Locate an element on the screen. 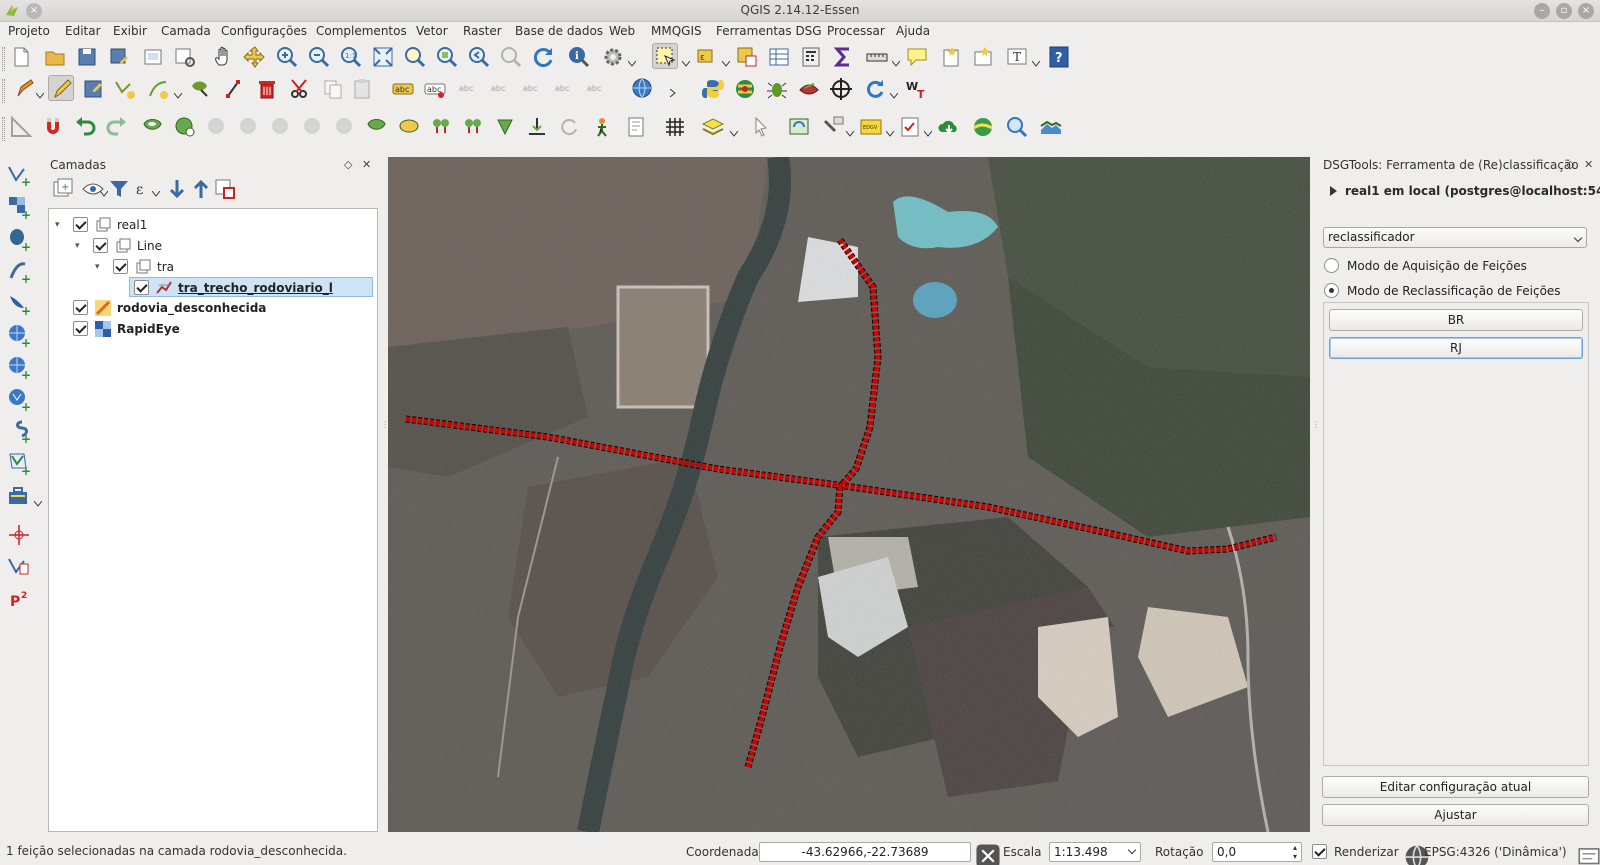 Image resolution: width=1600 pixels, height=865 pixels. p2-icon: P2 is located at coordinates (19, 599).